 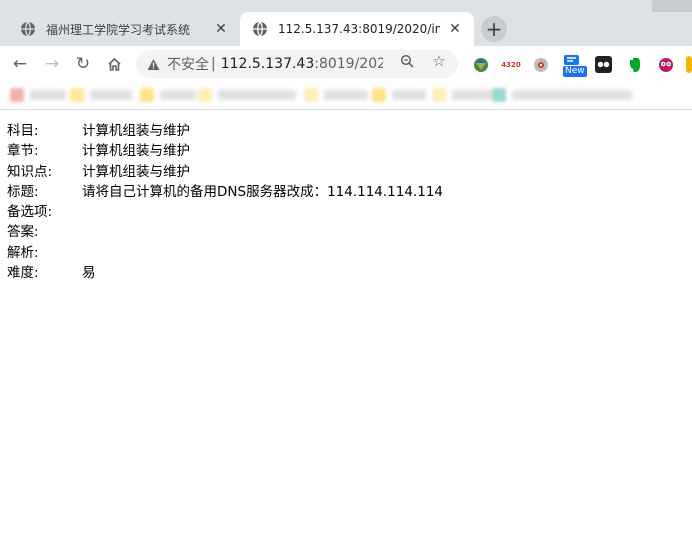 I want to click on tab-title: 112.5.137.43:8019/2020/index., so click(x=359, y=29).